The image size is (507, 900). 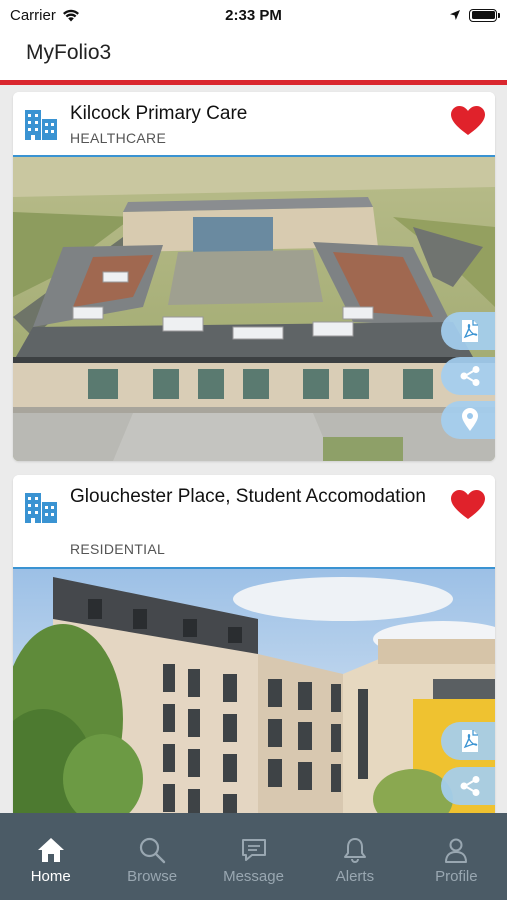 I want to click on tab-browse: Browse, so click(x=151, y=856).